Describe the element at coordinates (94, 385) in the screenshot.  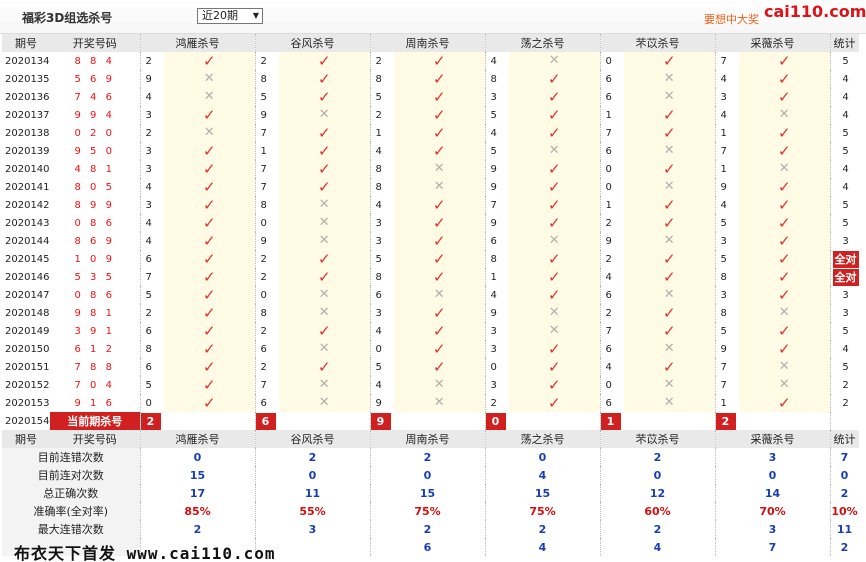
I see `row-draw-number: 7 0 4` at that location.